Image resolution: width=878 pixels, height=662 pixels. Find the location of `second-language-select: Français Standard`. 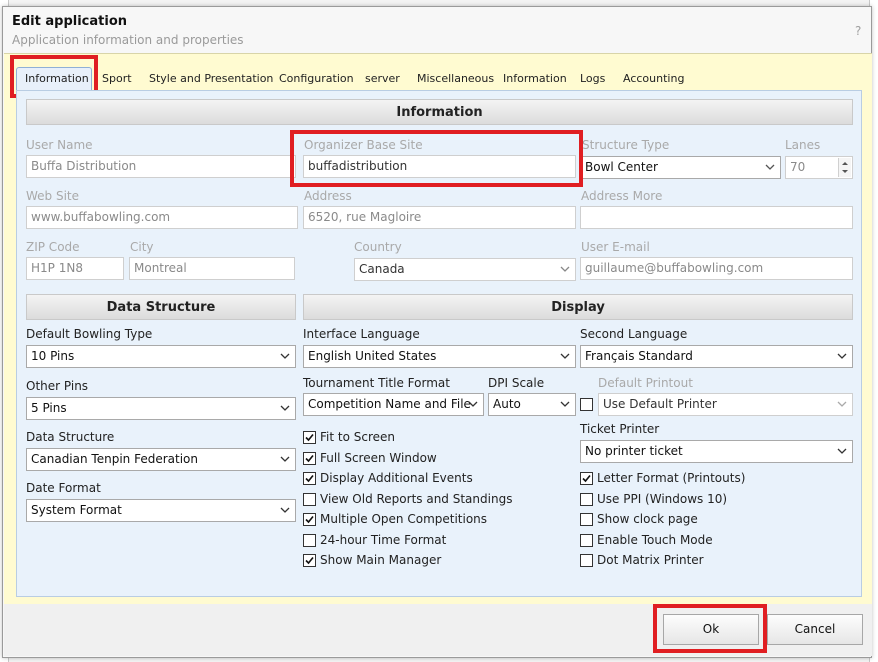

second-language-select: Français Standard is located at coordinates (716, 356).